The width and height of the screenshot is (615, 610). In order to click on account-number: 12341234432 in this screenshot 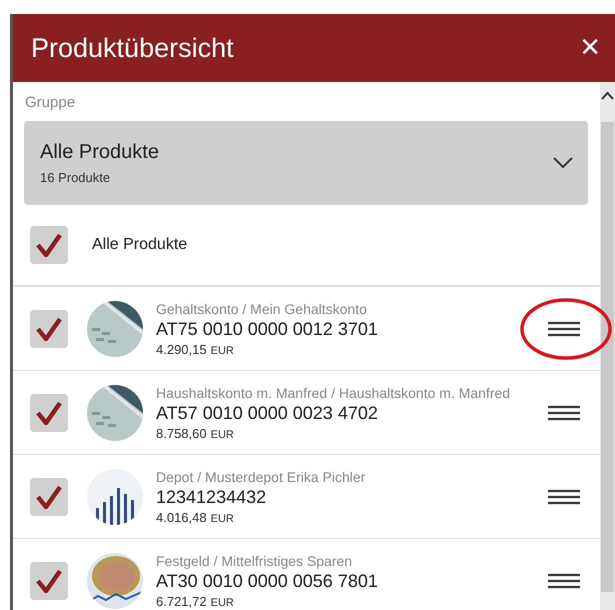, I will do `click(212, 497)`.